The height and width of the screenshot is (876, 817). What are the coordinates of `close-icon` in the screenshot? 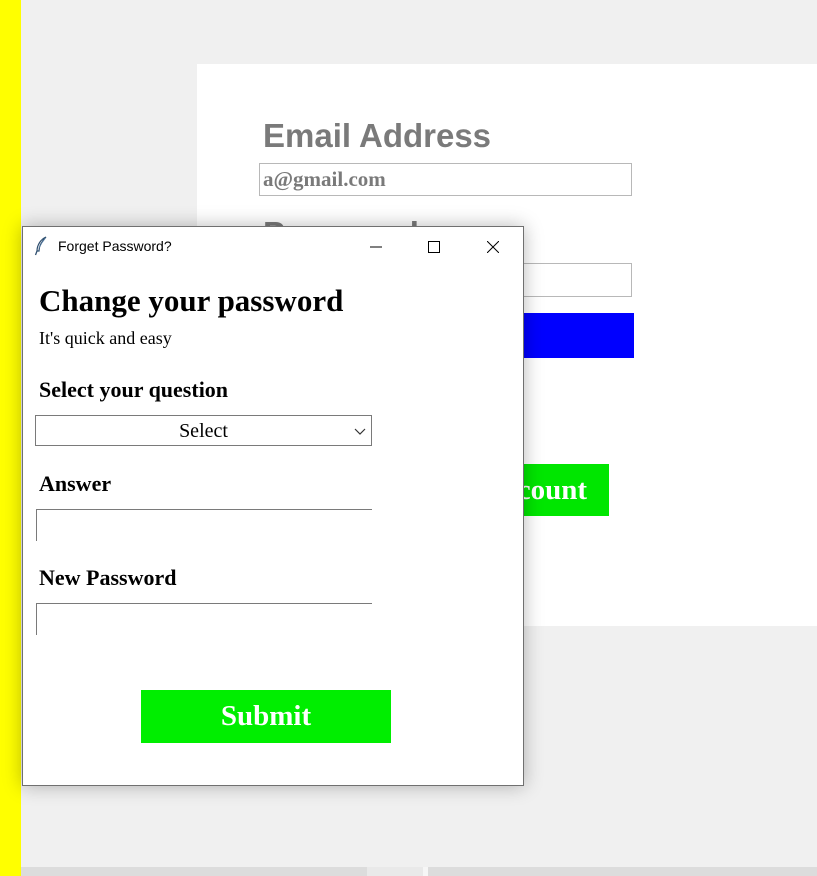 It's located at (493, 246).